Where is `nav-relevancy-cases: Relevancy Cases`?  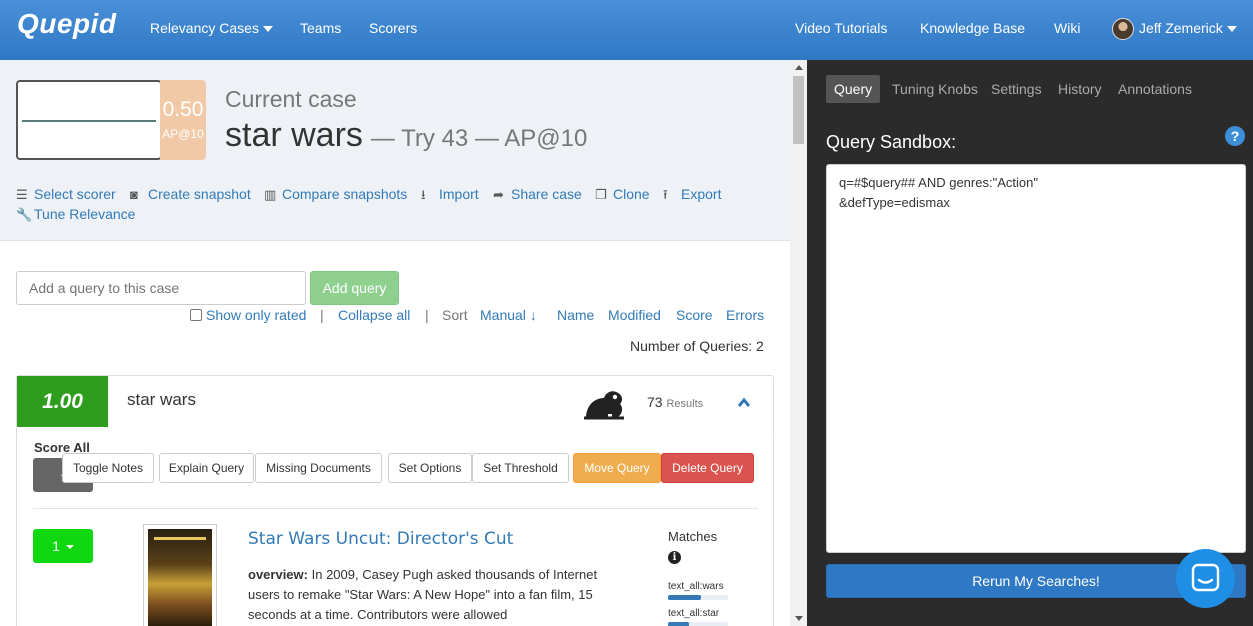 nav-relevancy-cases: Relevancy Cases is located at coordinates (211, 28).